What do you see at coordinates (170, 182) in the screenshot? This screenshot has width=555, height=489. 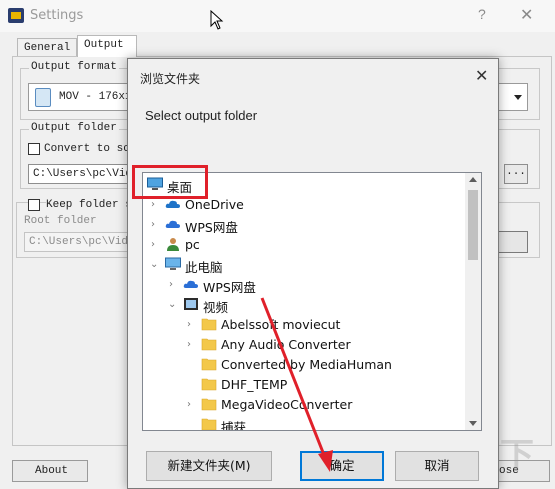 I see `highlight-box` at bounding box center [170, 182].